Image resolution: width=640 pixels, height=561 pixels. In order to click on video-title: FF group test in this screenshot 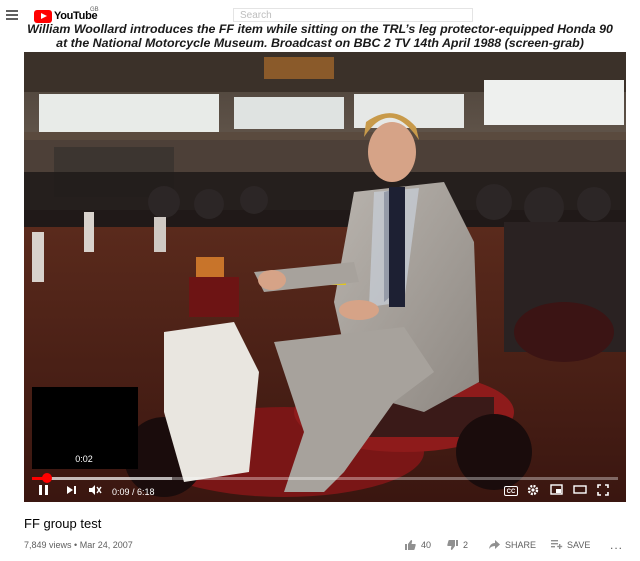, I will do `click(63, 523)`.